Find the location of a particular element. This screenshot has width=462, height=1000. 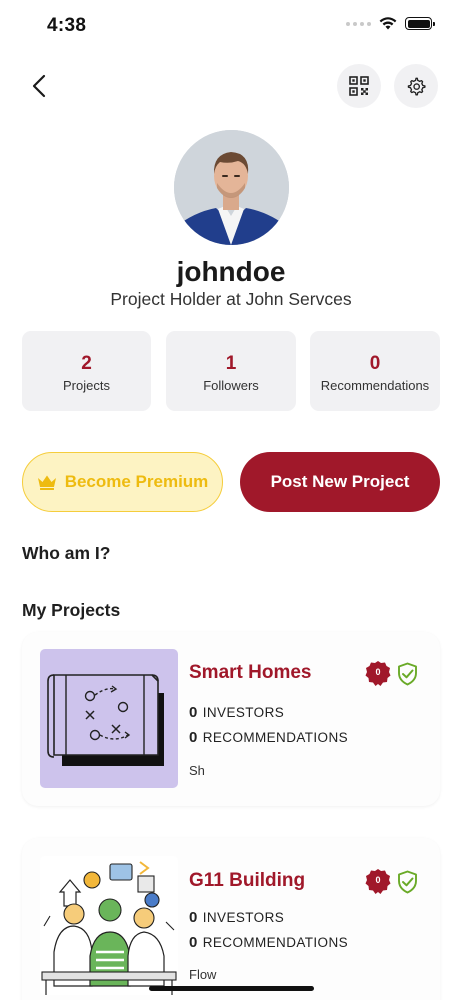

blueprint-plan-image is located at coordinates (105, 720).